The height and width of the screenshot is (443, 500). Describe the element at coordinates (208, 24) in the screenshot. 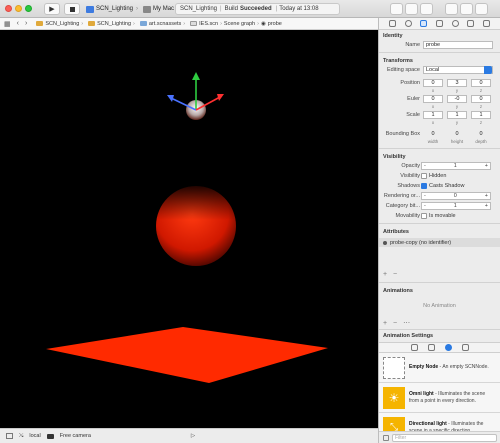

I see `crumb-scene-file: IES.scn` at that location.